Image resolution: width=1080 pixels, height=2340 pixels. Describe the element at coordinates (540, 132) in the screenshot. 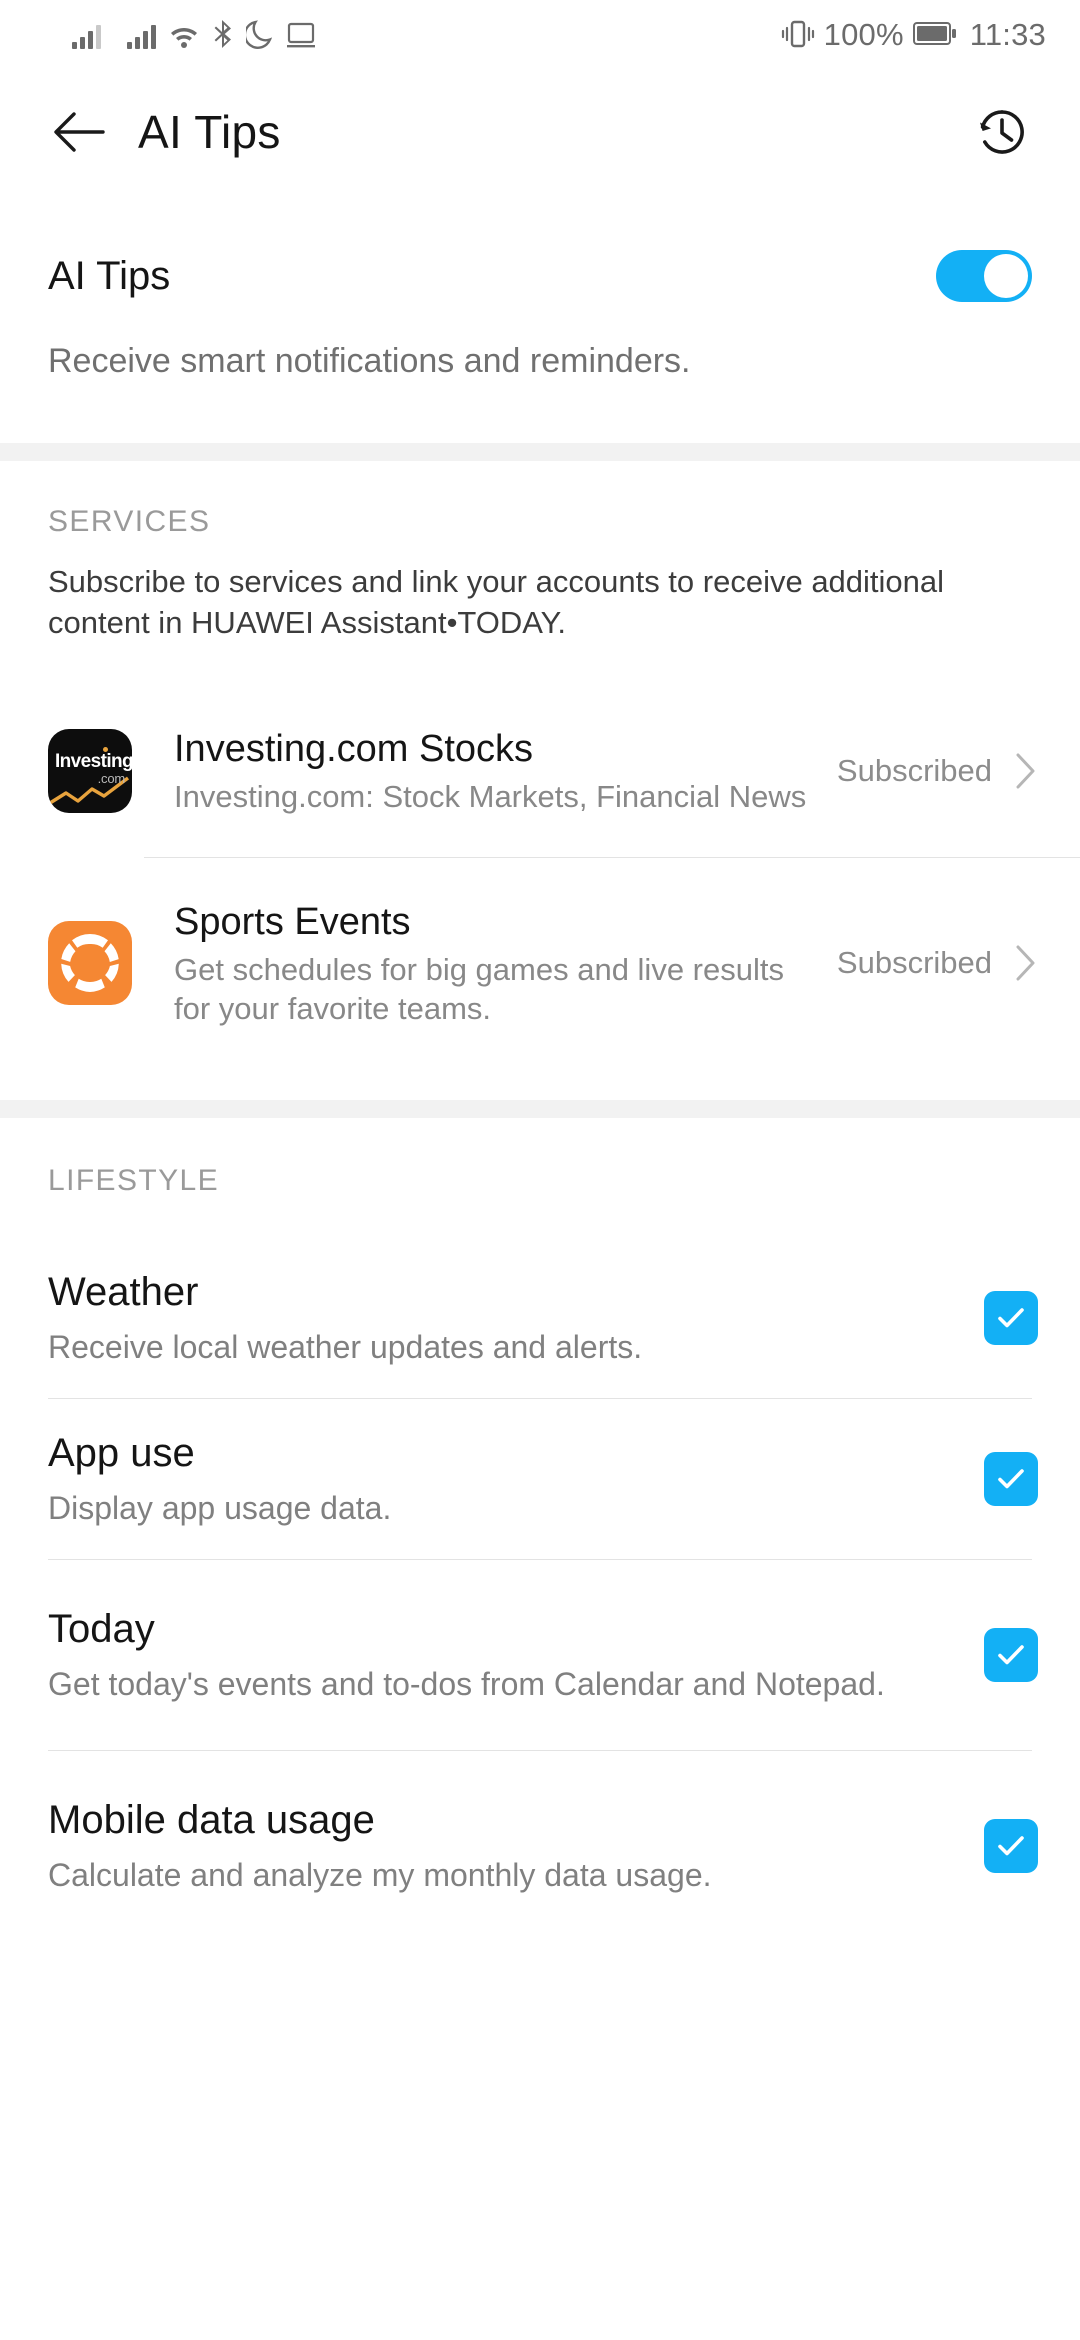

I see `app-bar: AI Tips` at that location.